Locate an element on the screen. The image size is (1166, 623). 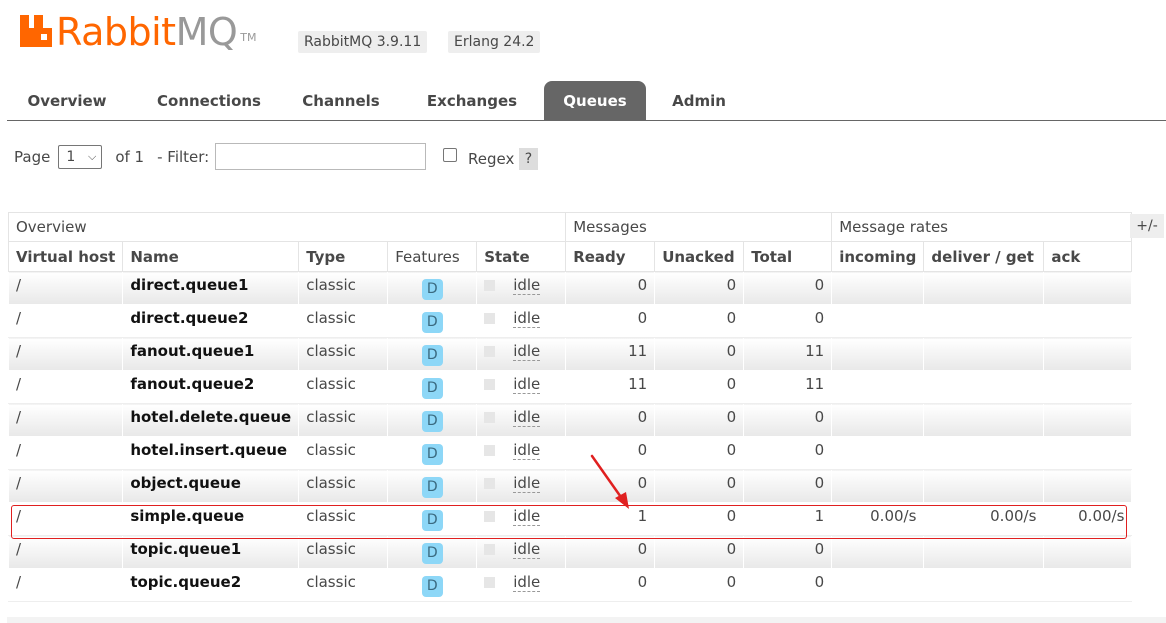
column-header-ready: Ready is located at coordinates (610, 256).